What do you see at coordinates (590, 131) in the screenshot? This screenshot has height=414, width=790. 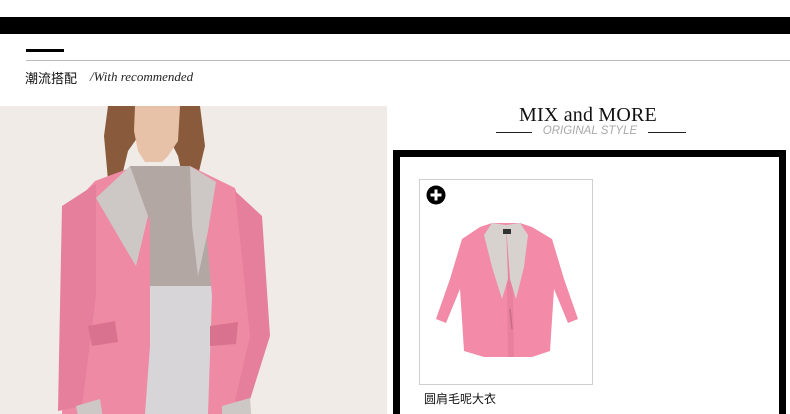 I see `mix-subtitle: ORIGINAL STYLE` at bounding box center [590, 131].